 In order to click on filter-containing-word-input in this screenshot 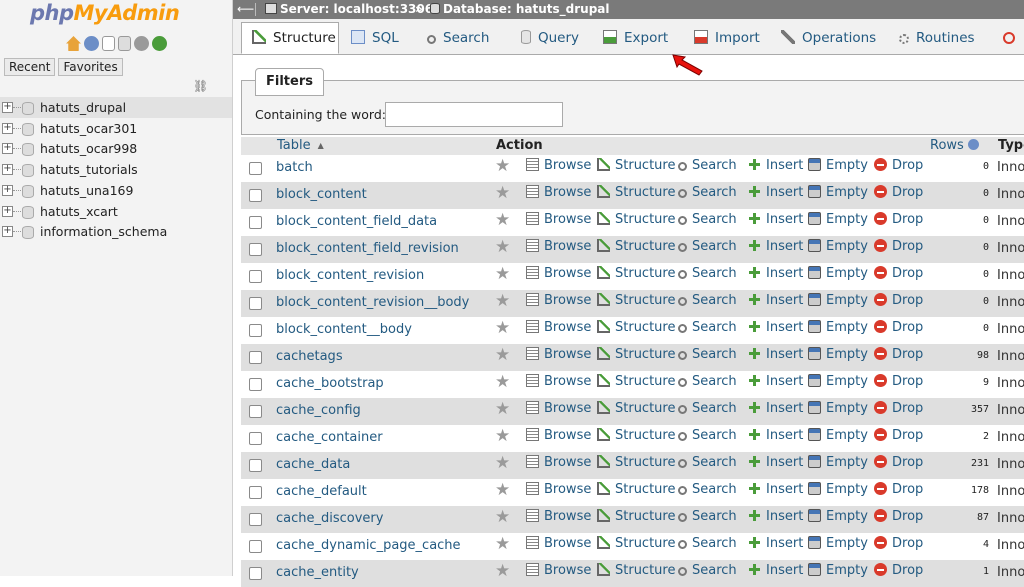, I will do `click(474, 114)`.